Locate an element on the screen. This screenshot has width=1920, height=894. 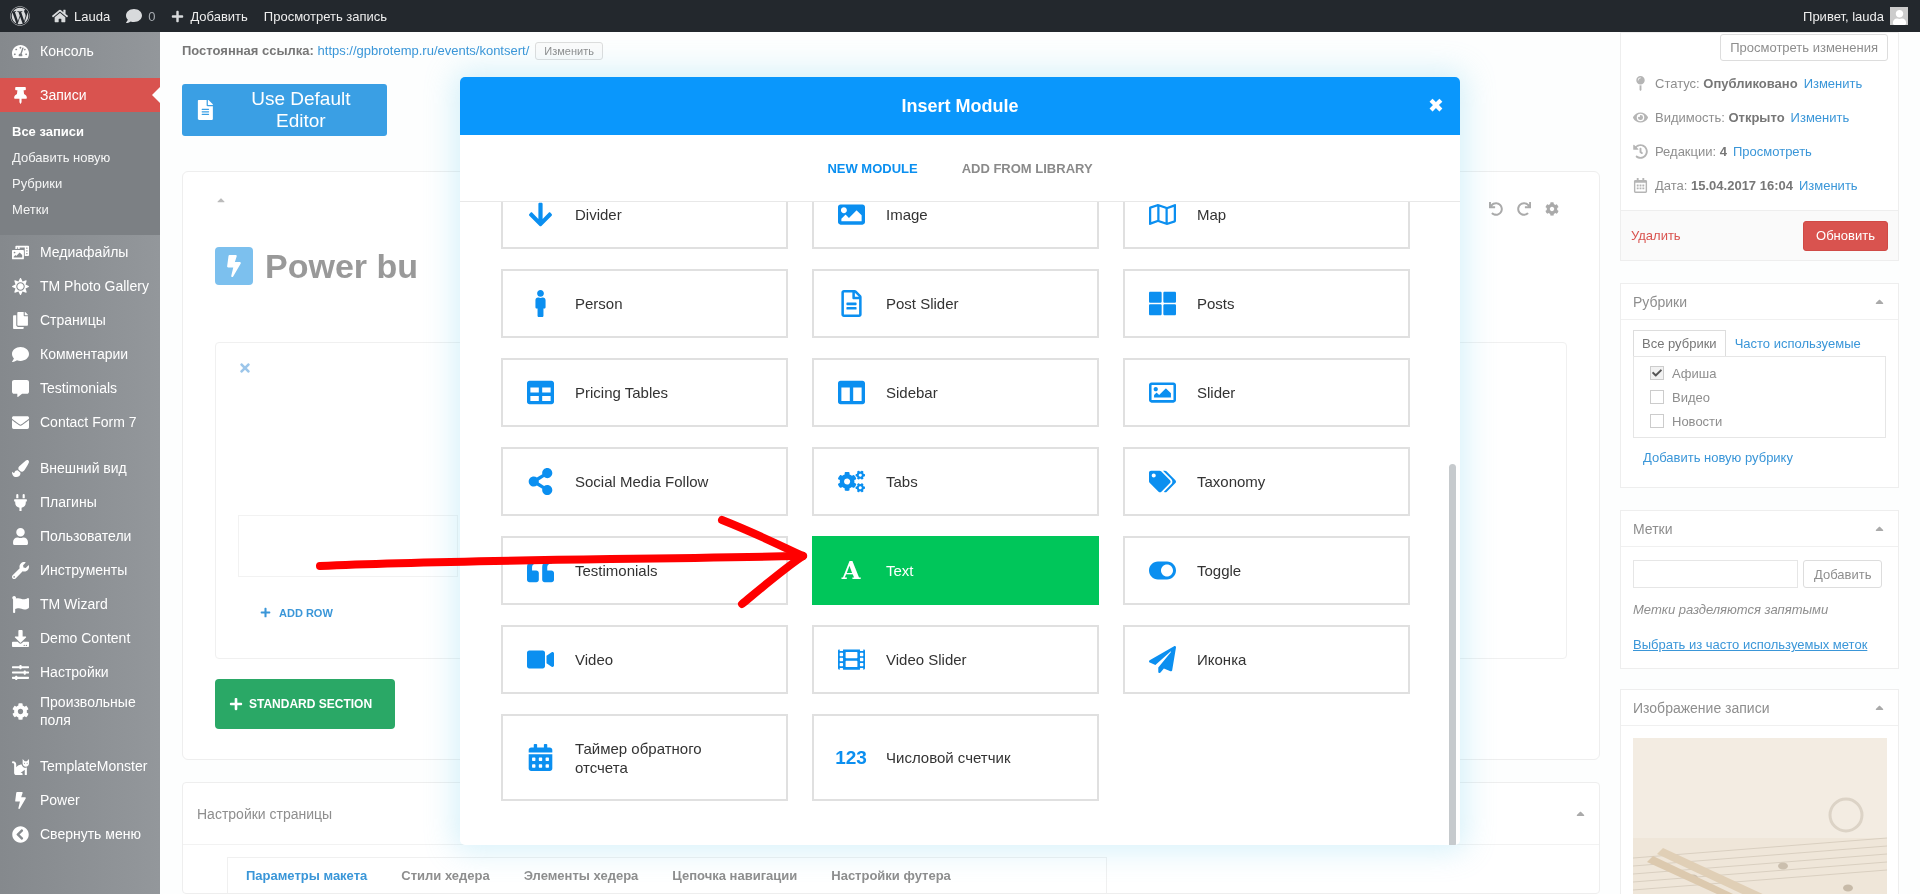
sidebar-item: Настройки is located at coordinates (80, 672).